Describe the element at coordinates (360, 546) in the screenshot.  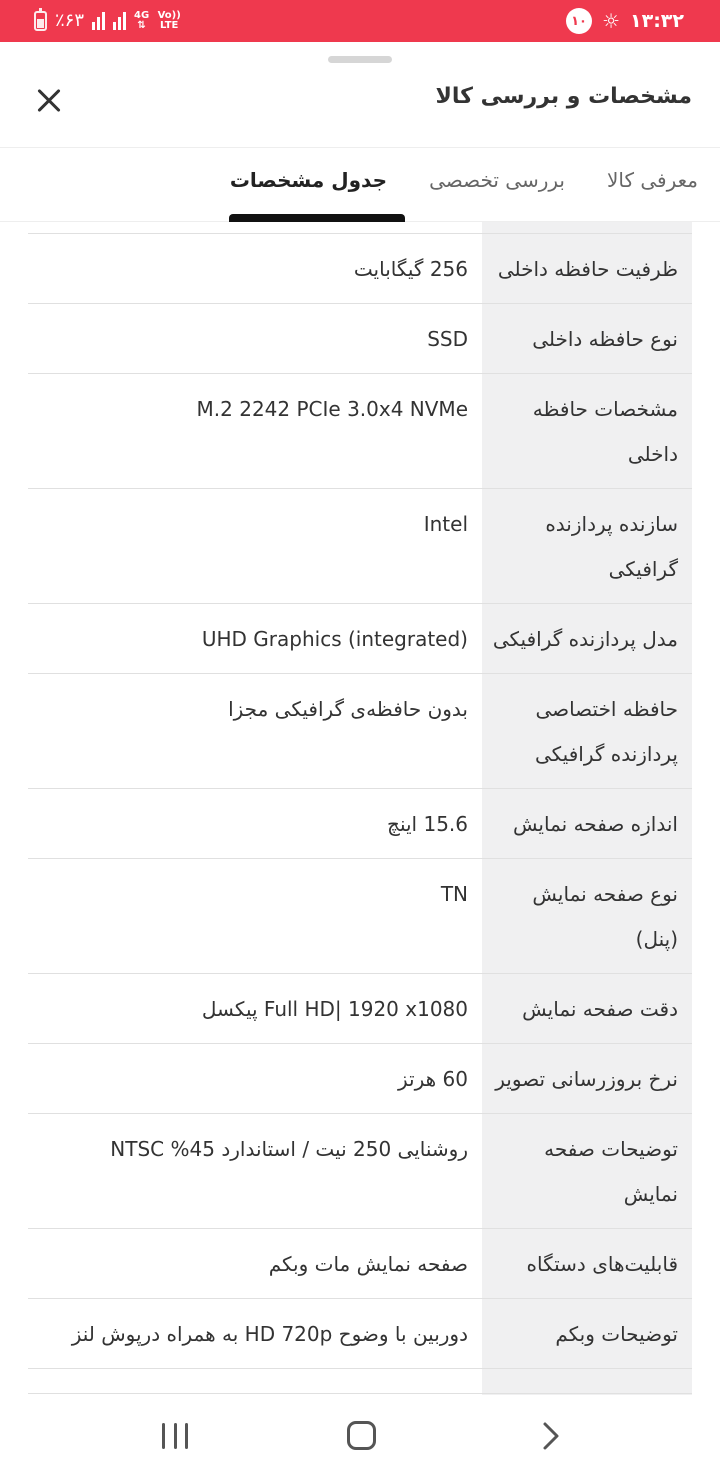
I see `spec-row: سازنده پردازنده گرافیکی Intel` at that location.